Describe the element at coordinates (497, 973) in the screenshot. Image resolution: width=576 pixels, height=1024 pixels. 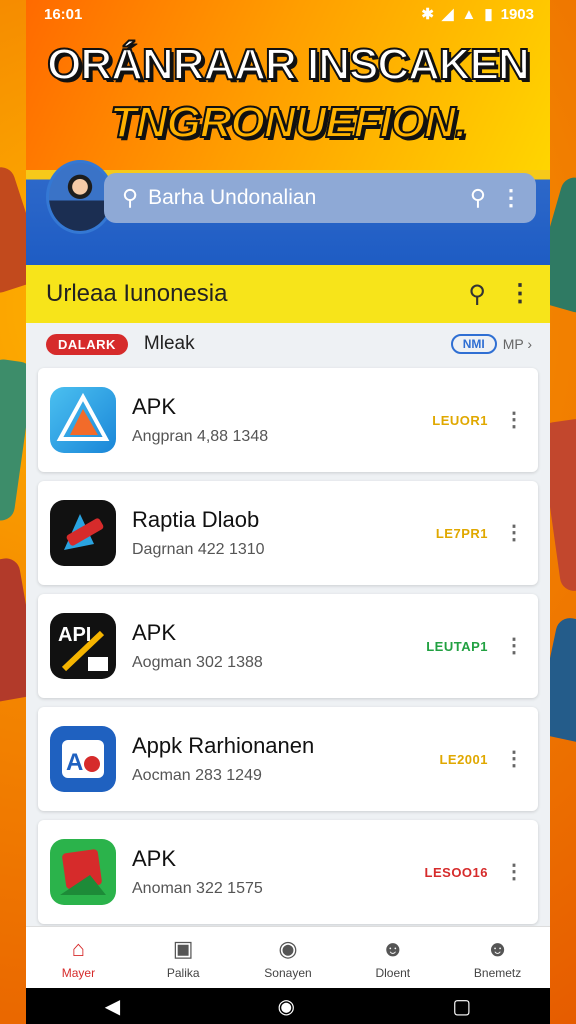
I see `nav-label: Bnemetz` at that location.